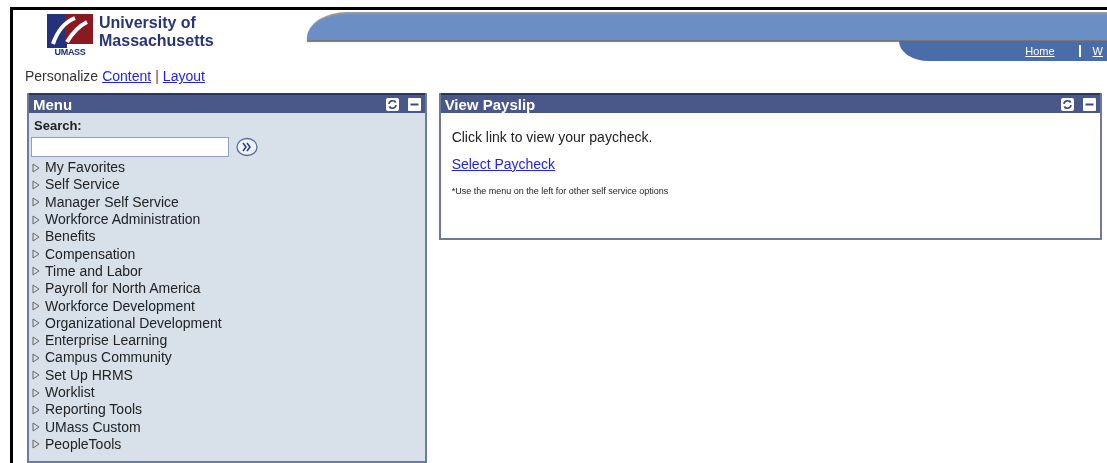 This screenshot has height=463, width=1107. Describe the element at coordinates (127, 76) in the screenshot. I see `personalize-link: Content` at that location.